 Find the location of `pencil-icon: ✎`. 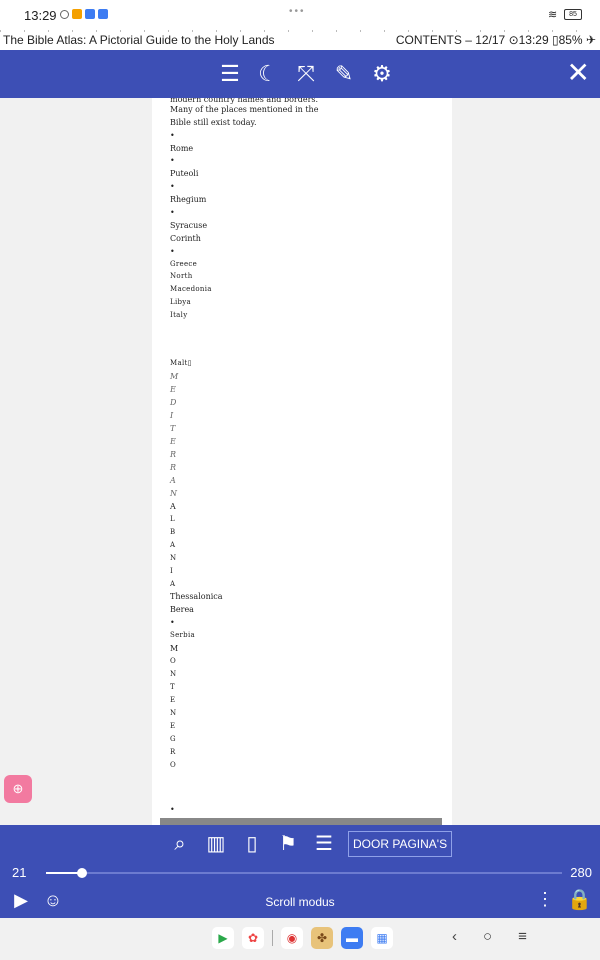

pencil-icon: ✎ is located at coordinates (344, 74).